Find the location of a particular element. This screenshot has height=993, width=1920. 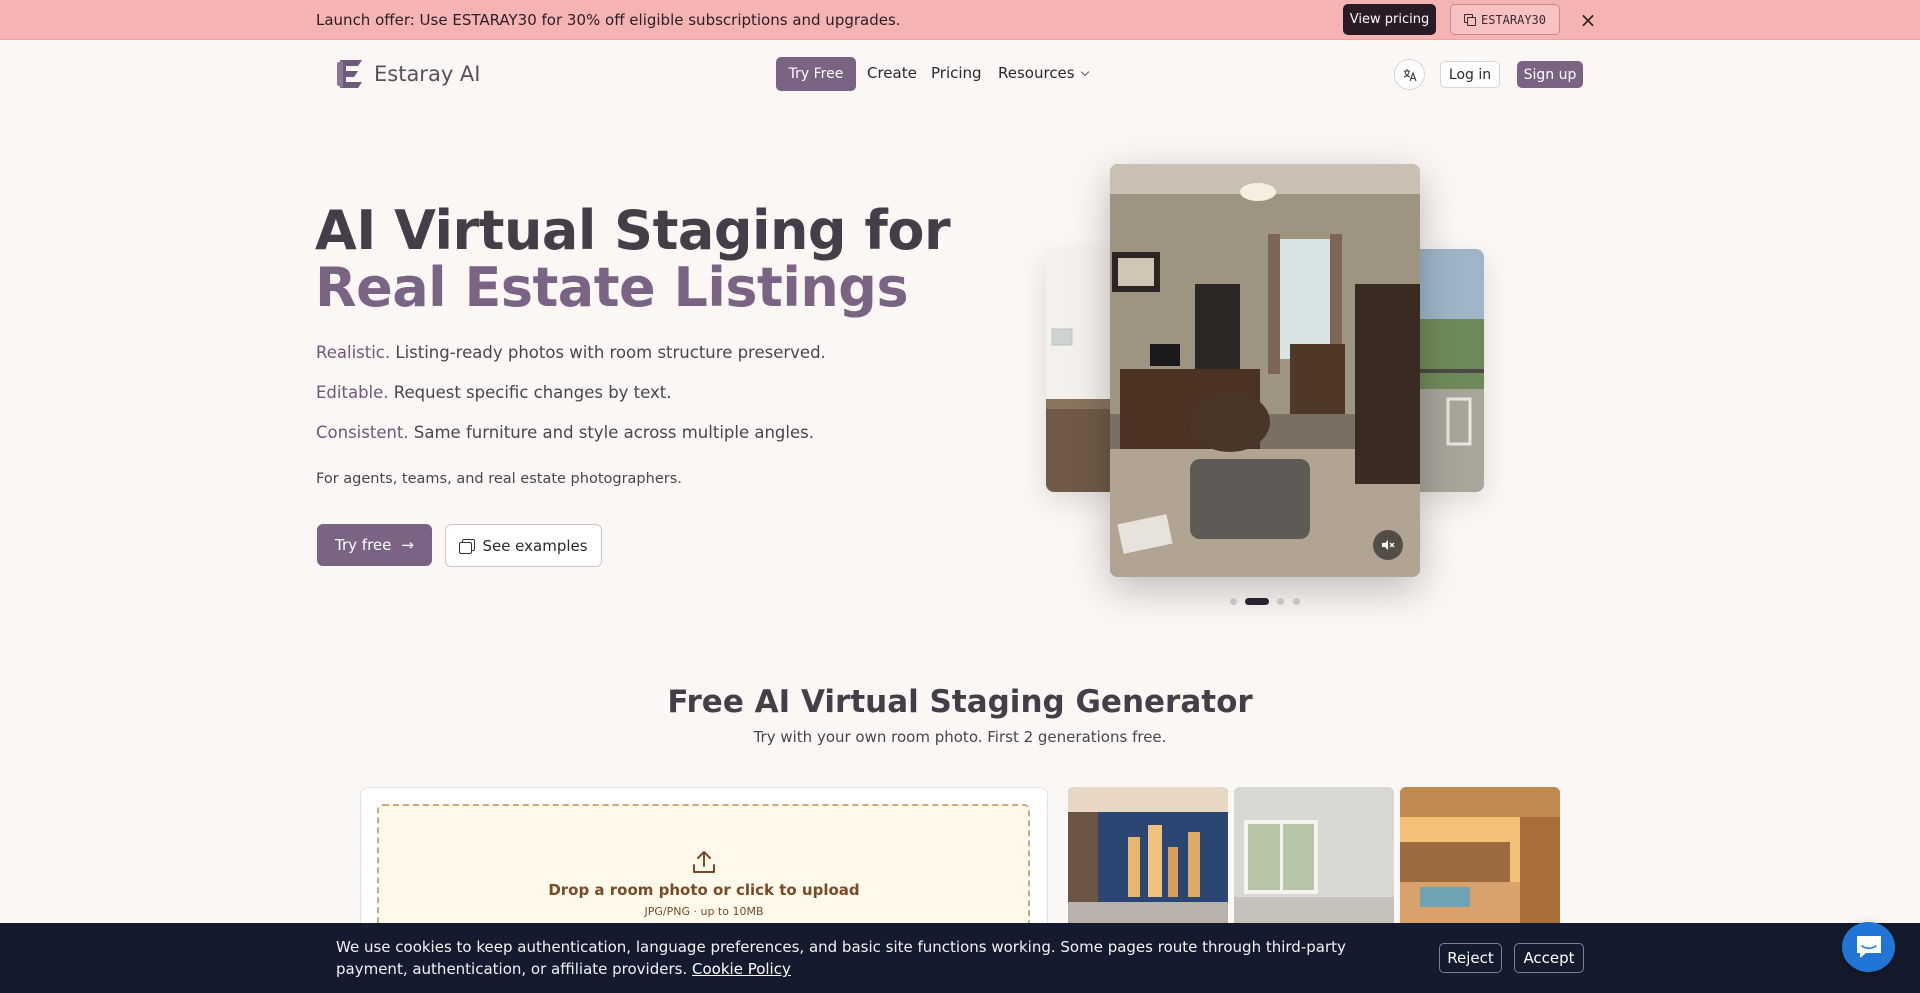

nav-link-resources-label: Resources is located at coordinates (1036, 73).